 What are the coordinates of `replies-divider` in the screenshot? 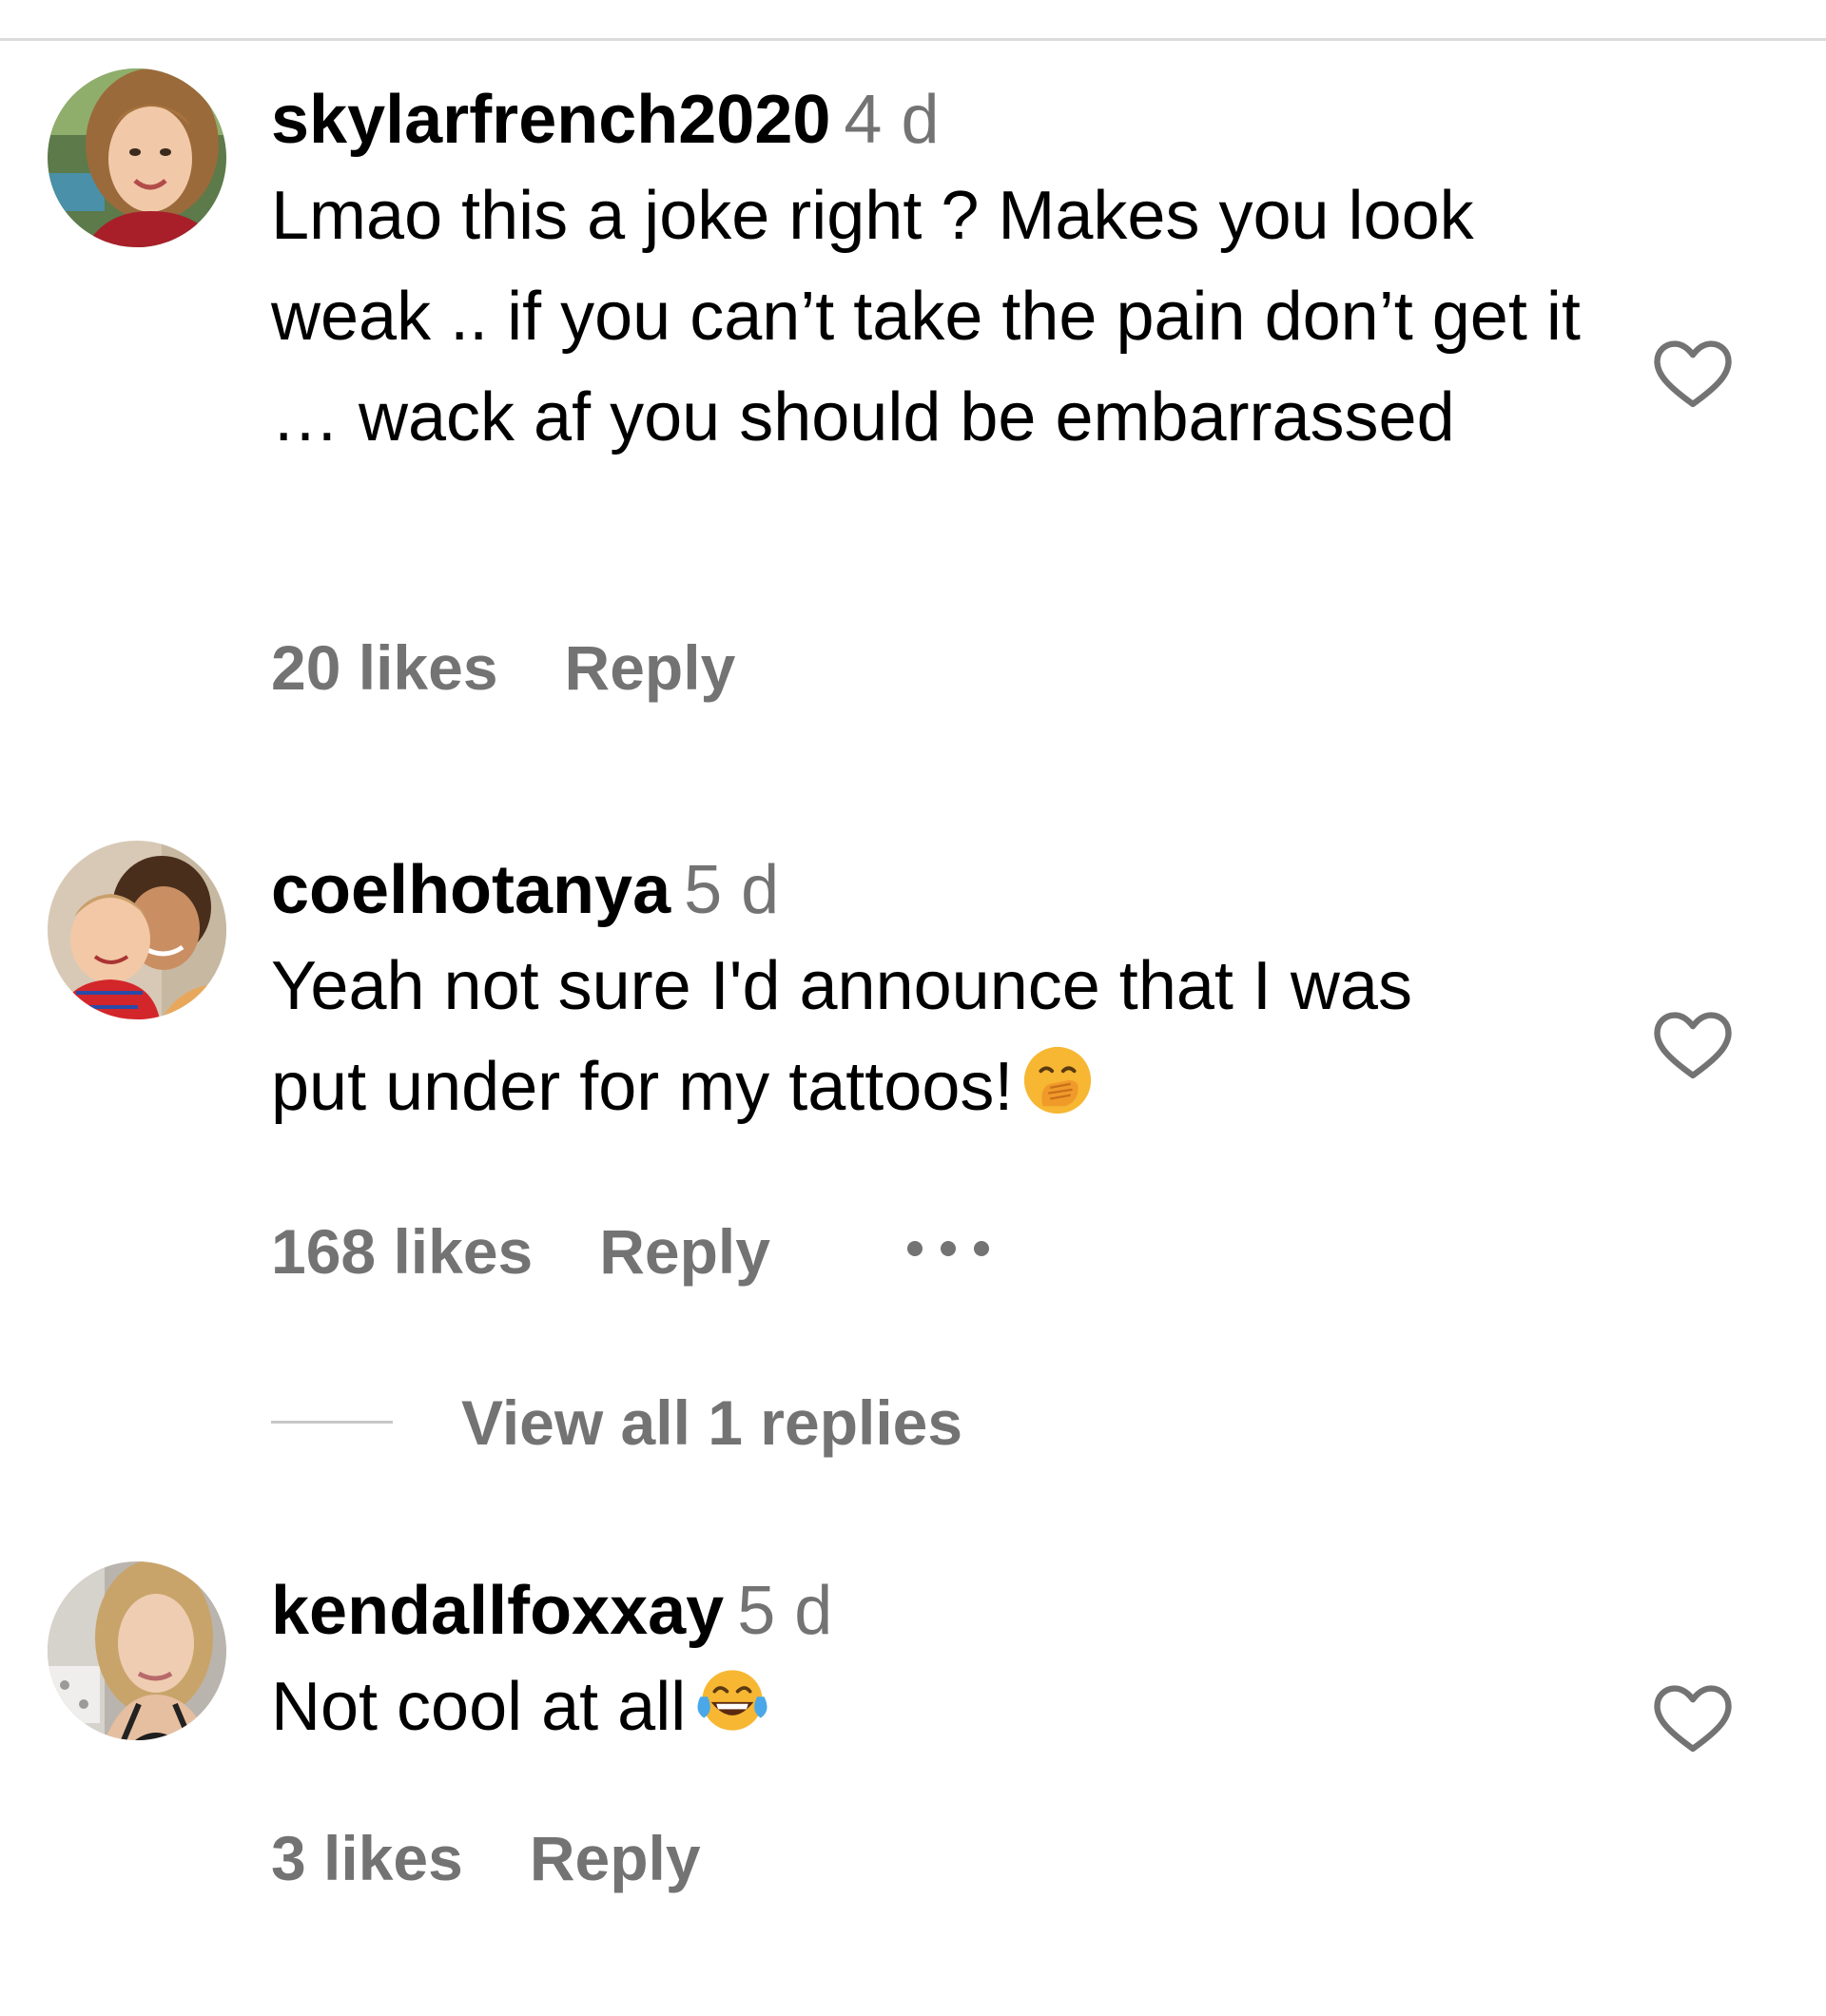 It's located at (332, 1423).